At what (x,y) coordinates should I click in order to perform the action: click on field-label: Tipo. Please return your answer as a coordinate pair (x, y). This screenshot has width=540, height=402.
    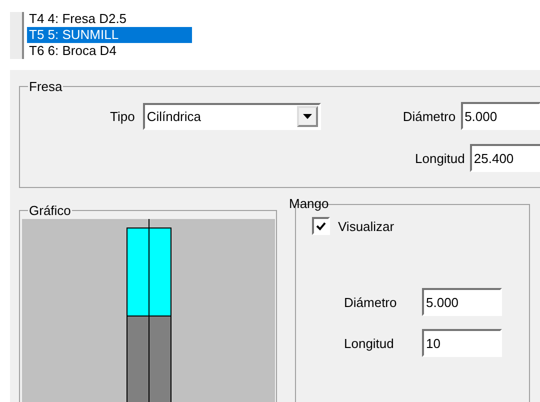
    Looking at the image, I should click on (122, 116).